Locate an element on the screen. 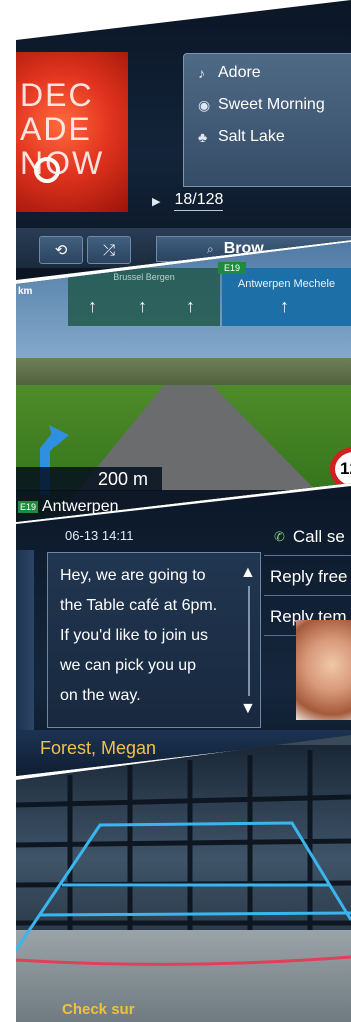 This screenshot has height=1022, width=351. reply-free-button: Reply free is located at coordinates (307, 577).